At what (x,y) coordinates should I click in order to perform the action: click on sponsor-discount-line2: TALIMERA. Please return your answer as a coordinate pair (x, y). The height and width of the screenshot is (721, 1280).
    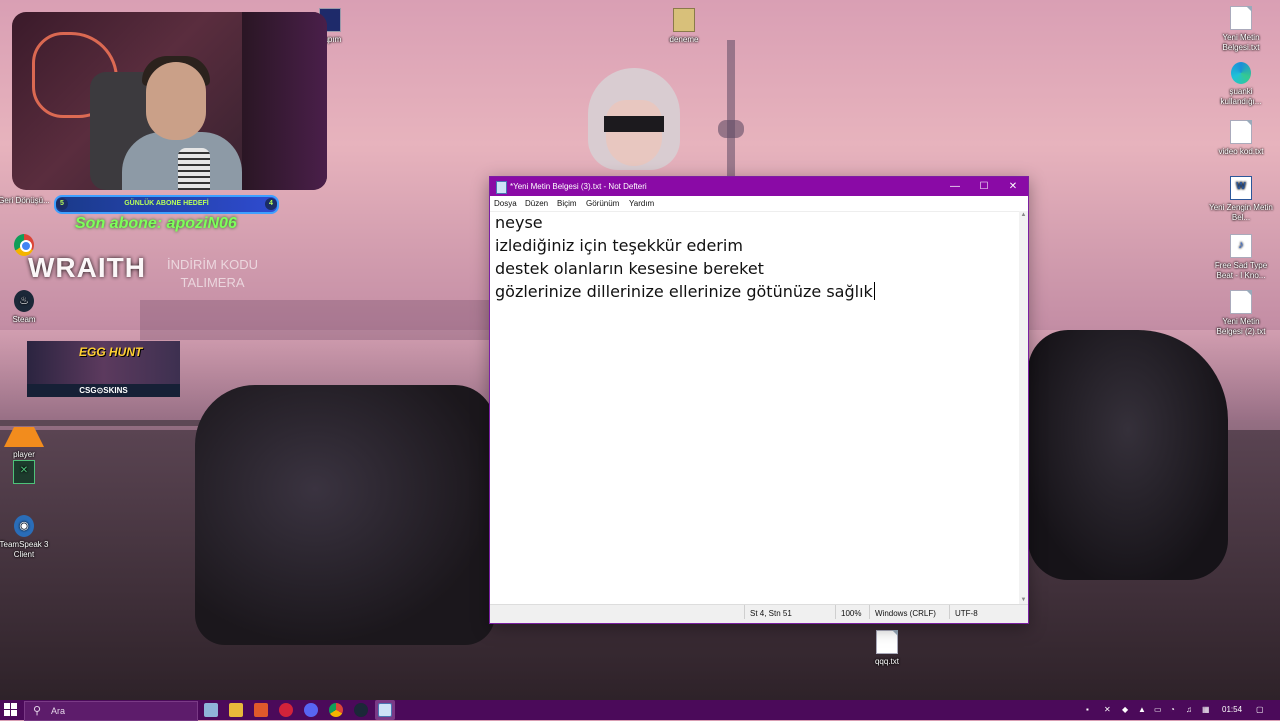
    Looking at the image, I should click on (212, 282).